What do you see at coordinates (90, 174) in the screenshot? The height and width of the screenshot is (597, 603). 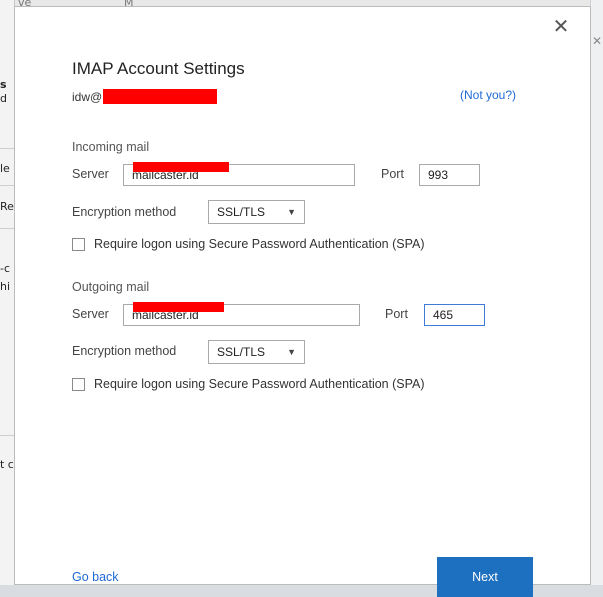 I see `incoming-server-label: Server` at bounding box center [90, 174].